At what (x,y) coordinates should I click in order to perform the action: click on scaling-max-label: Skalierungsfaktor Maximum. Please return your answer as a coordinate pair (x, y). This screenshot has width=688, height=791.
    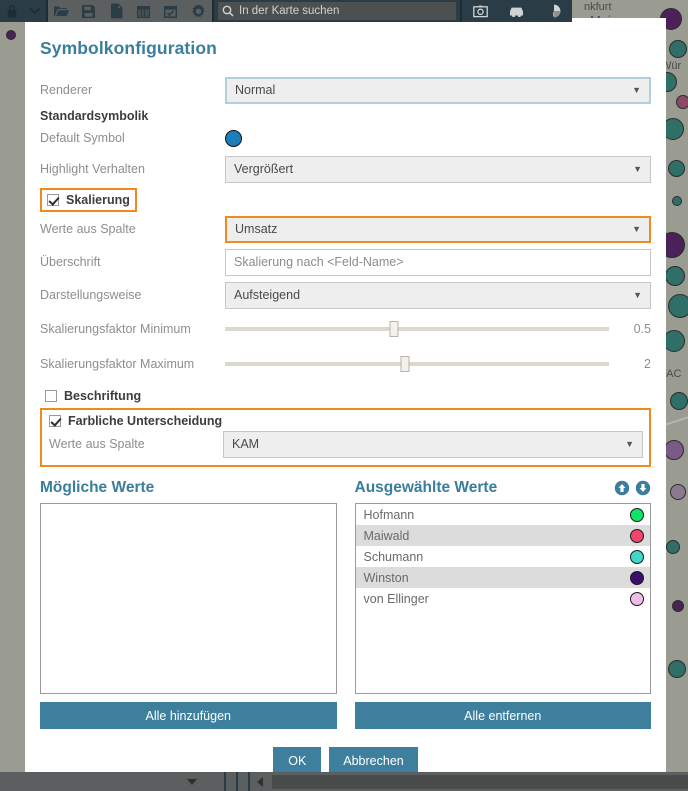
    Looking at the image, I should click on (117, 364).